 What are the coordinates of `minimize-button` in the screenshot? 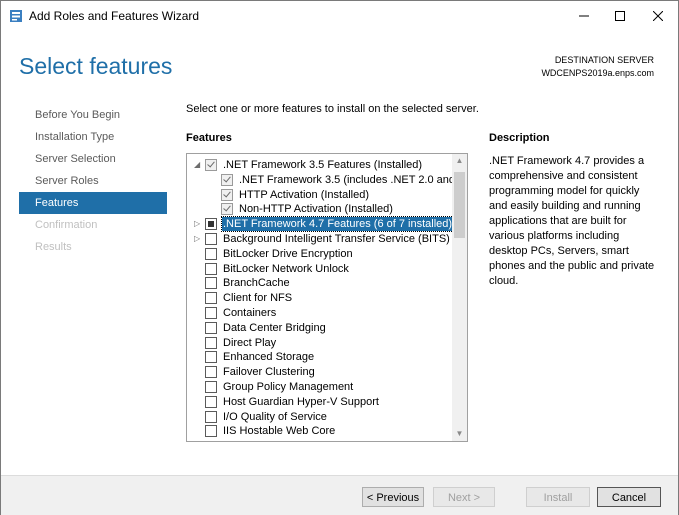 It's located at (584, 16).